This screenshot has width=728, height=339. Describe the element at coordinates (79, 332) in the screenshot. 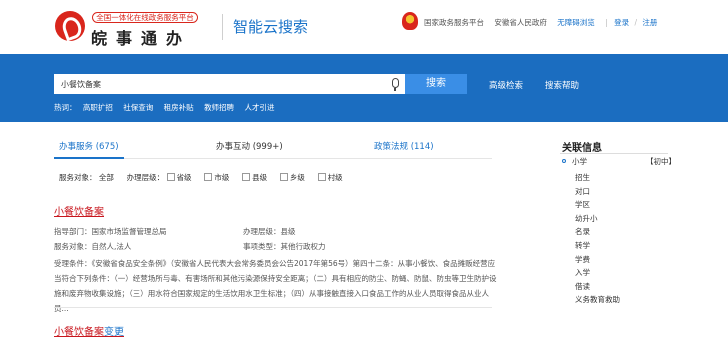

I see `result-title-main: 小餐饮备案` at that location.